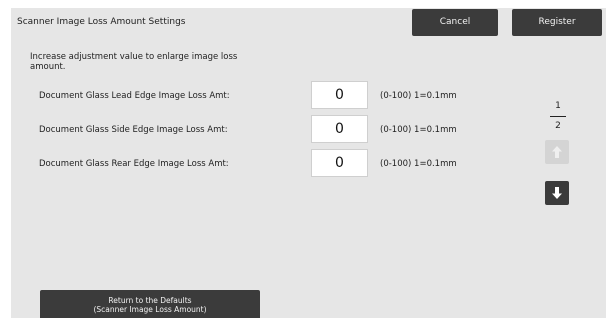  I want to click on lead-edge-input: 0, so click(339, 95).